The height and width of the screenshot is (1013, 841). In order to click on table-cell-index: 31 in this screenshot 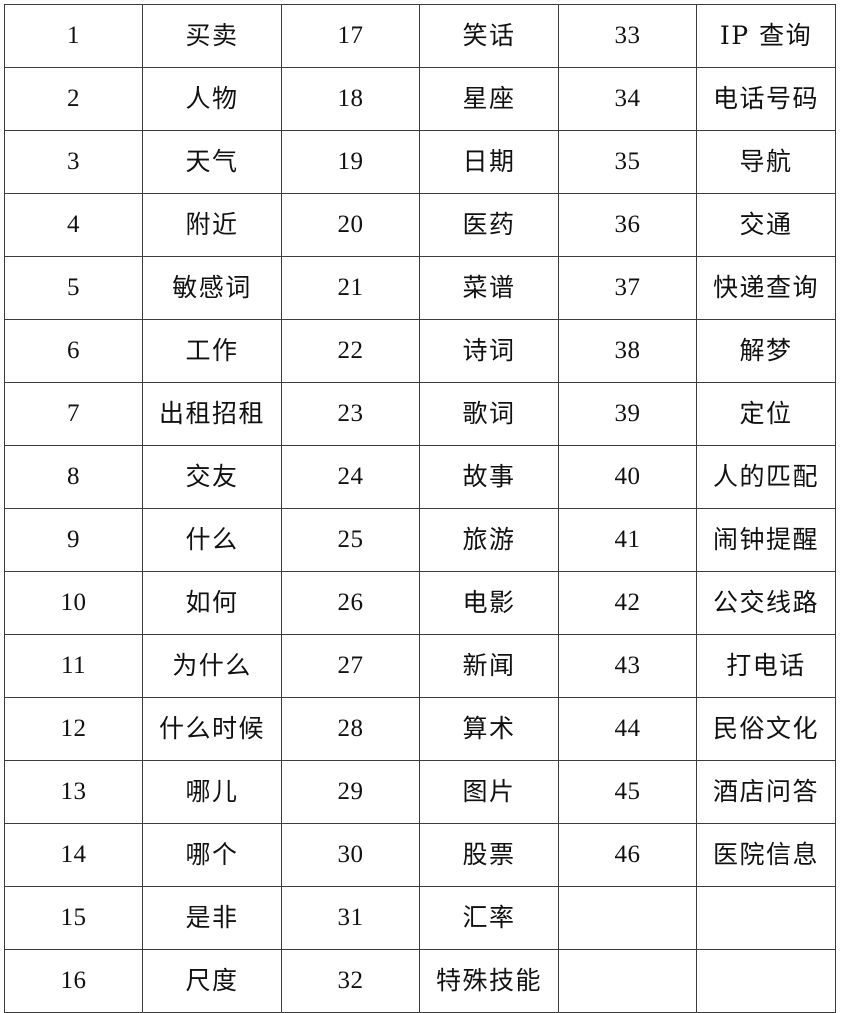, I will do `click(350, 918)`.